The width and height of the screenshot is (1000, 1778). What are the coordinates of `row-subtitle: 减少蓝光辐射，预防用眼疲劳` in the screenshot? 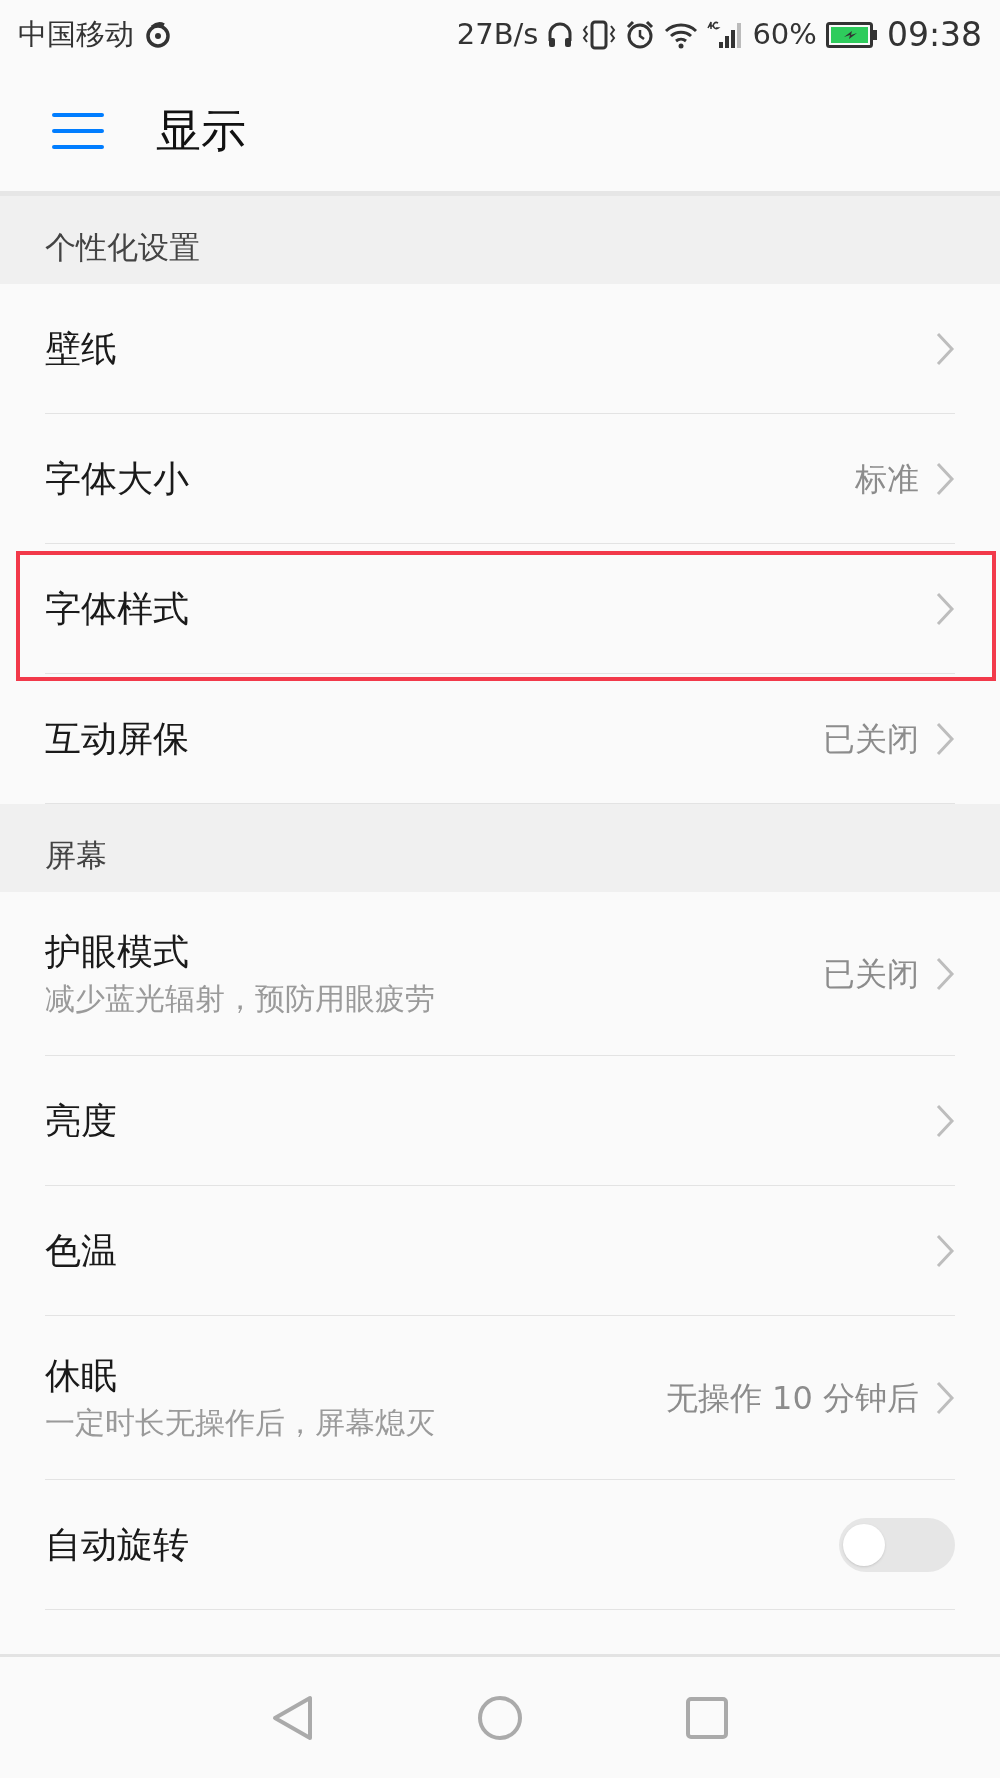 It's located at (240, 999).